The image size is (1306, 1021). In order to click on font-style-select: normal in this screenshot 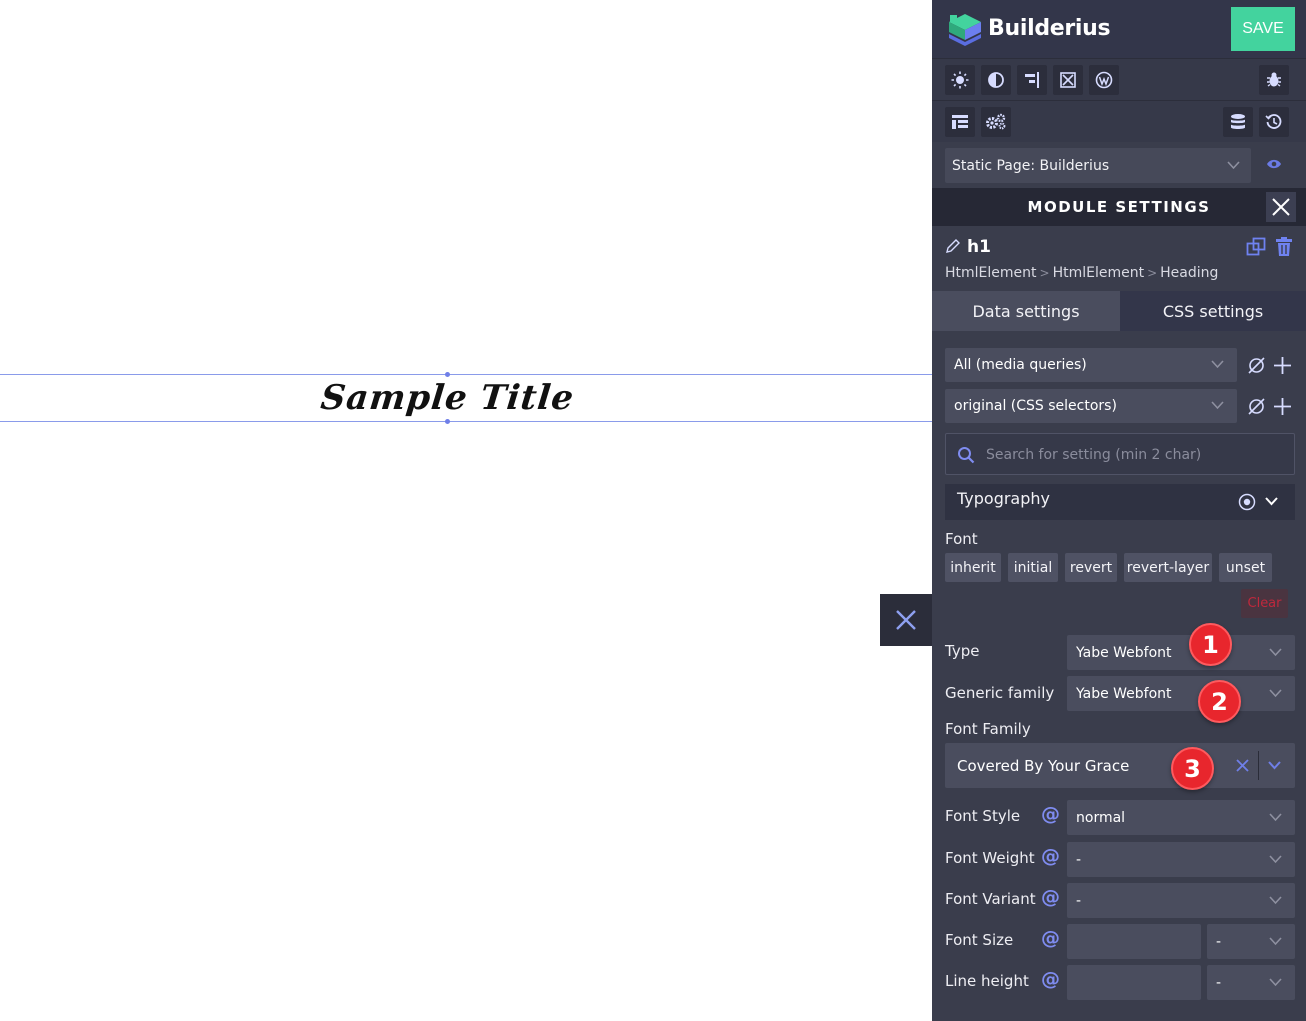, I will do `click(1181, 817)`.